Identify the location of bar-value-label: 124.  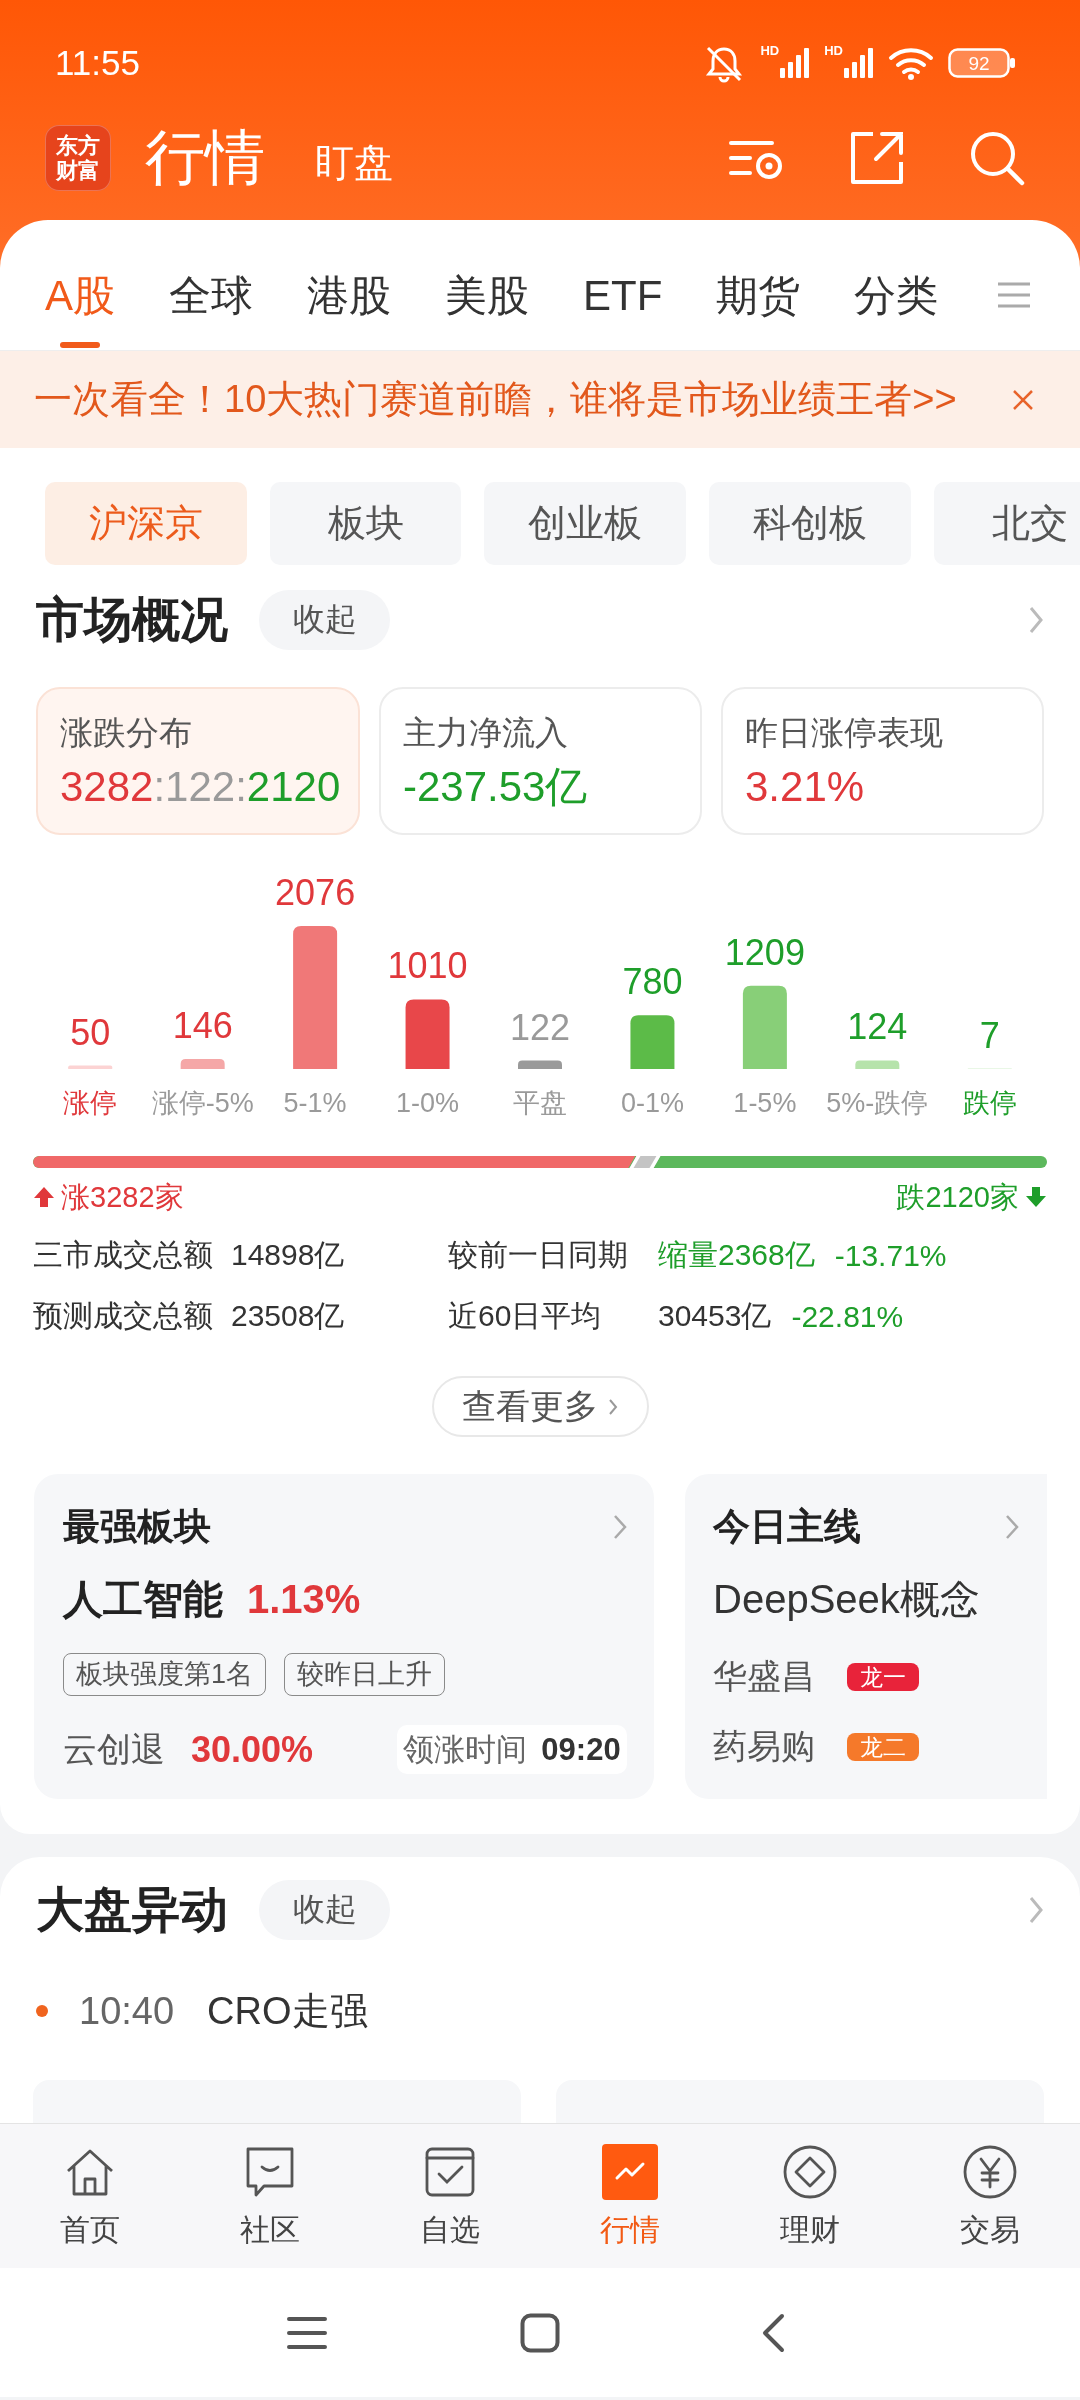
(877, 1027).